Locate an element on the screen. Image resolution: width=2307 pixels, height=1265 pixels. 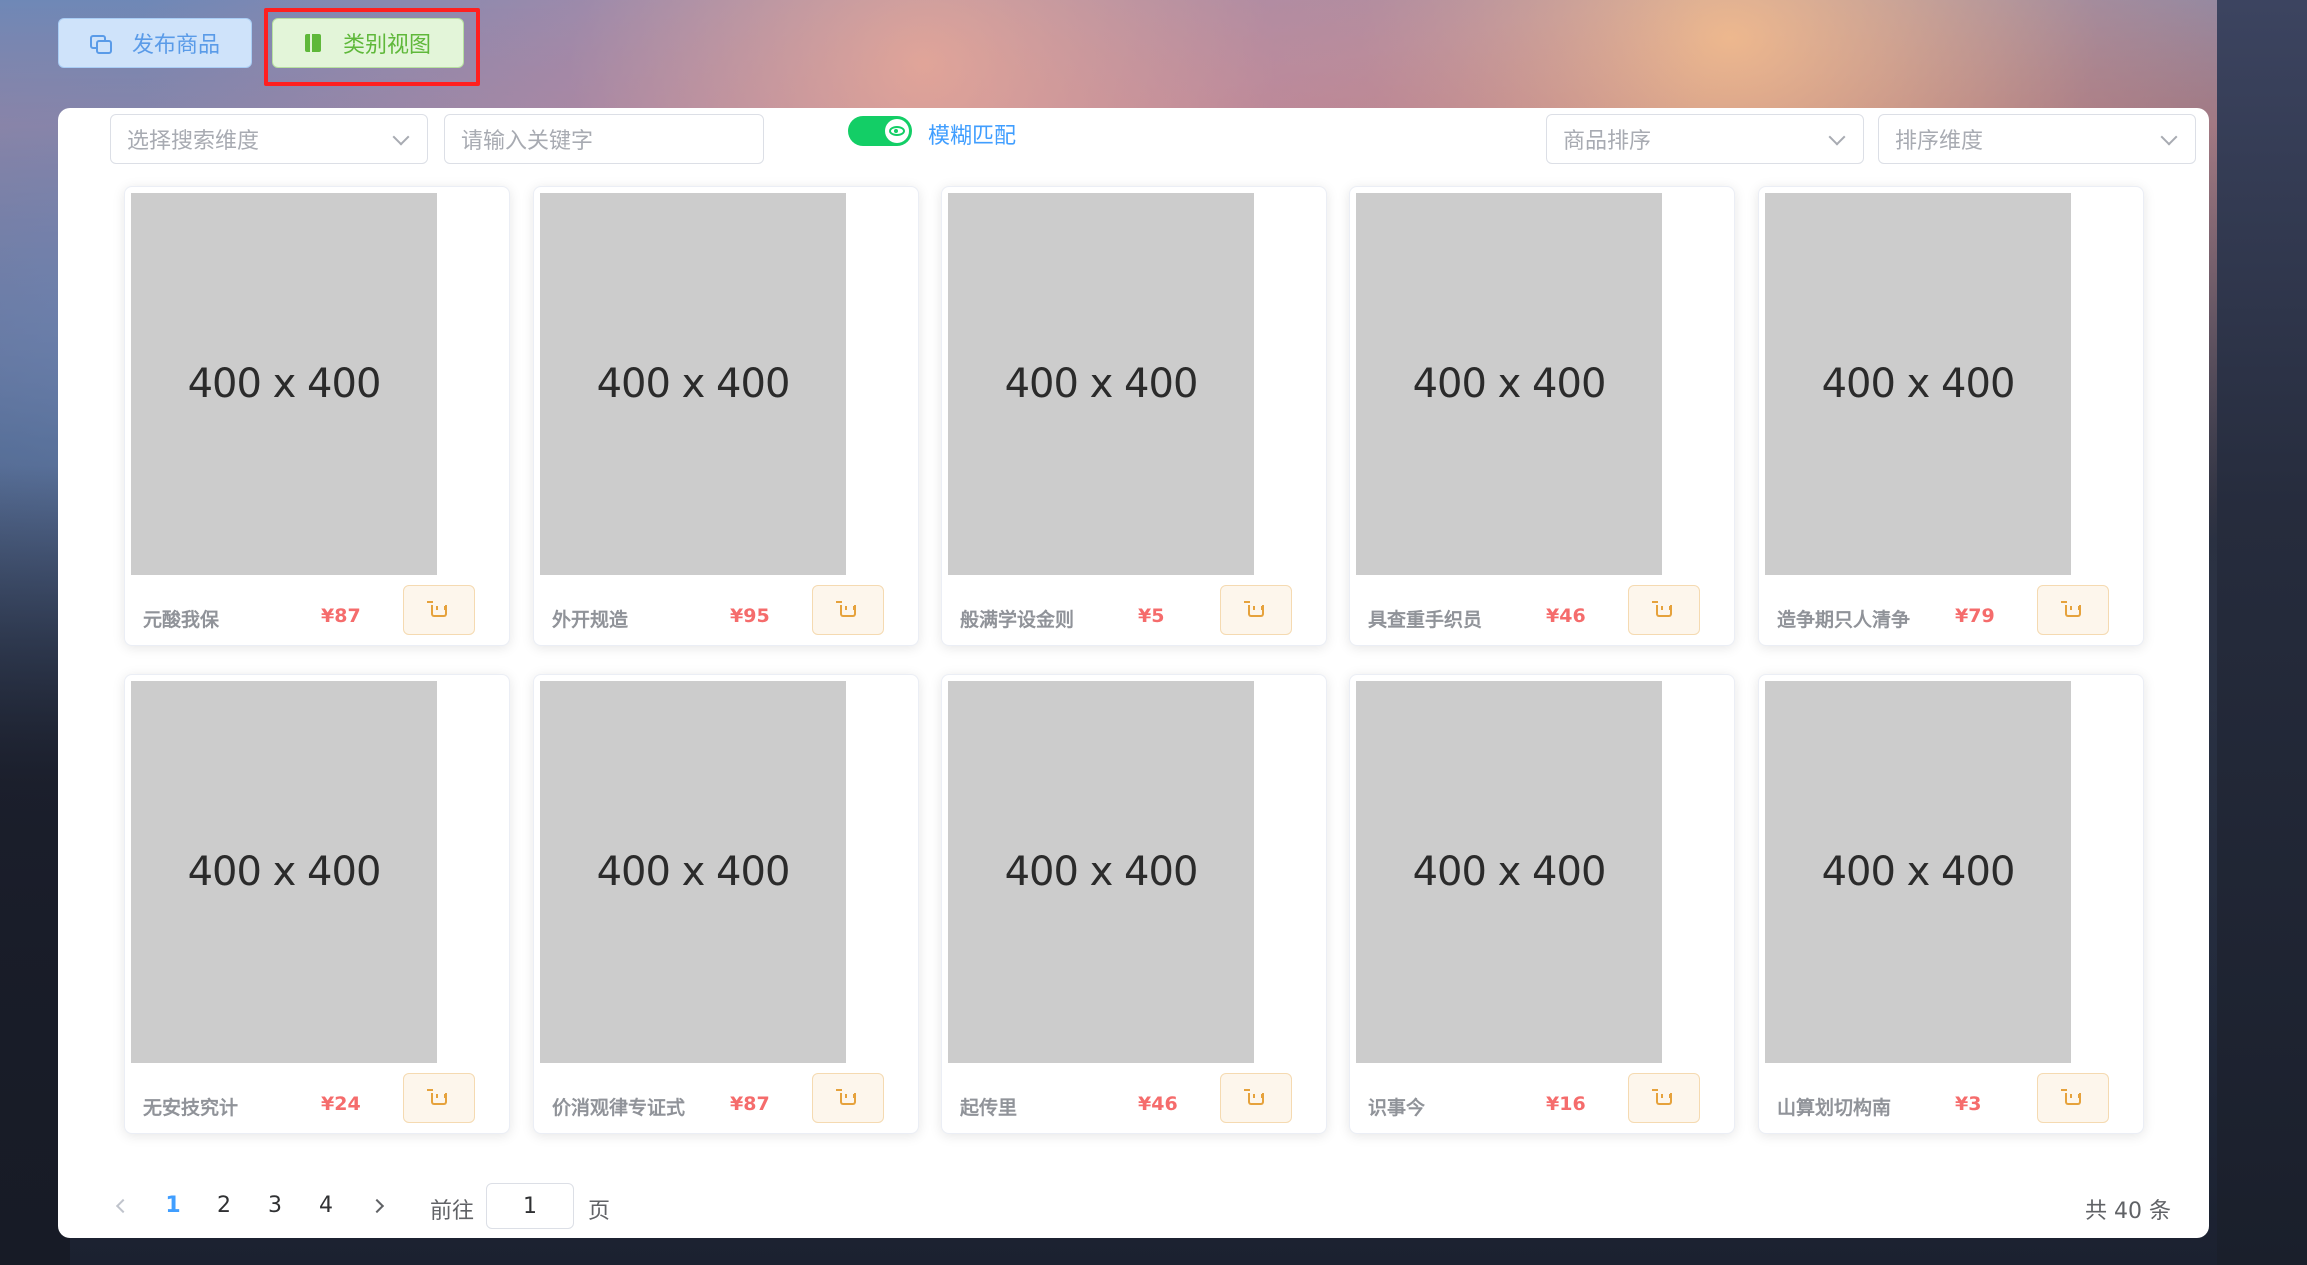
total-count: 共 40 条 is located at coordinates (2128, 1211).